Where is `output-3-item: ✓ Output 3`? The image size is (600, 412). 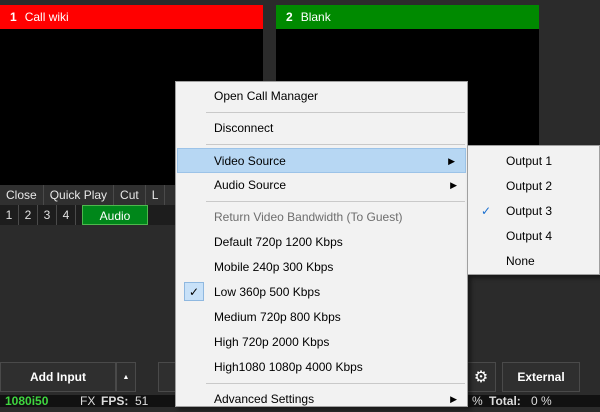
output-3-item: ✓ Output 3 is located at coordinates (533, 211).